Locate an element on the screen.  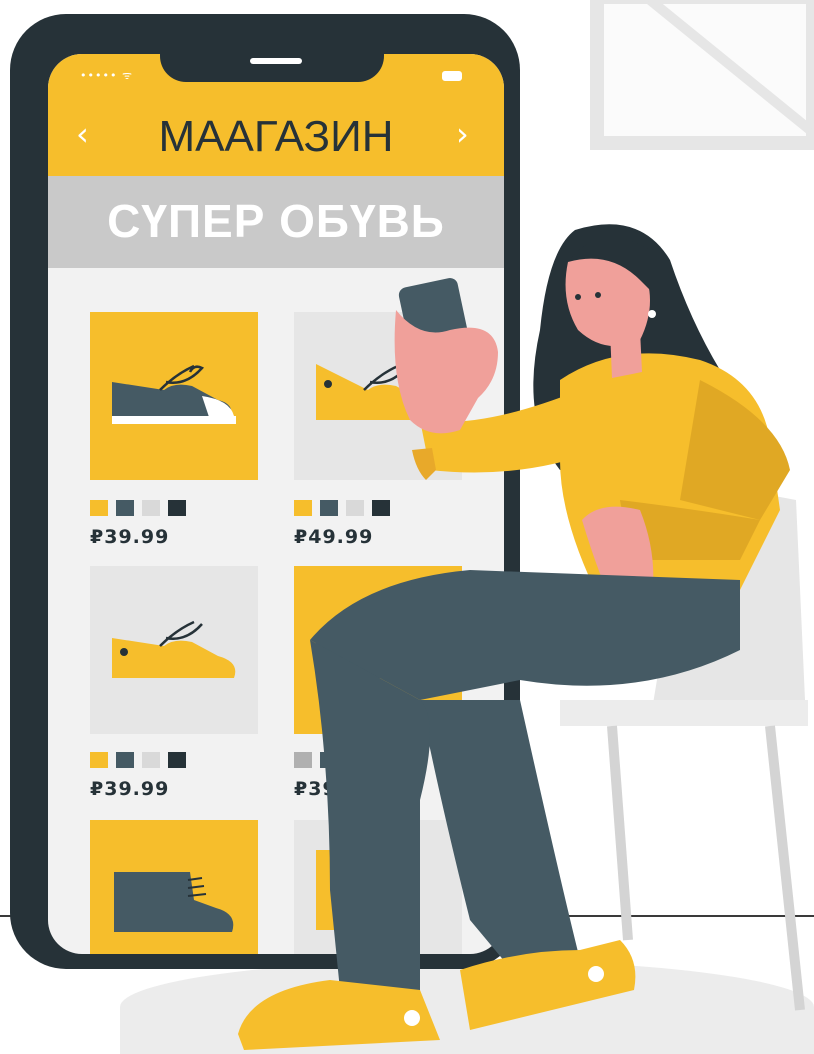
speaker-icon is located at coordinates (276, 61).